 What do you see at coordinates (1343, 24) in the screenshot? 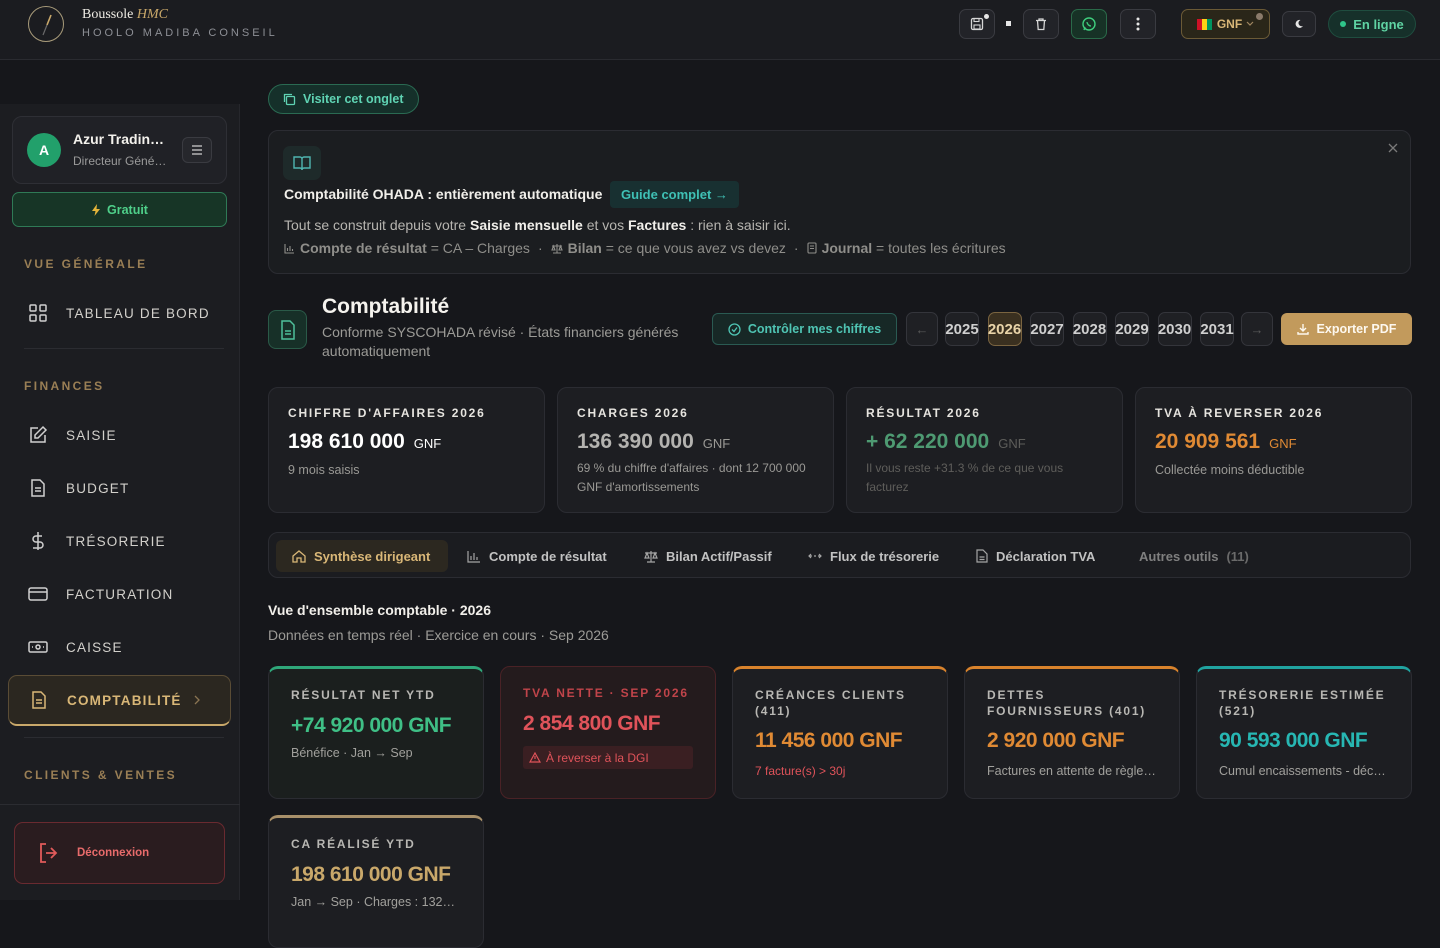
I see `online-dot` at bounding box center [1343, 24].